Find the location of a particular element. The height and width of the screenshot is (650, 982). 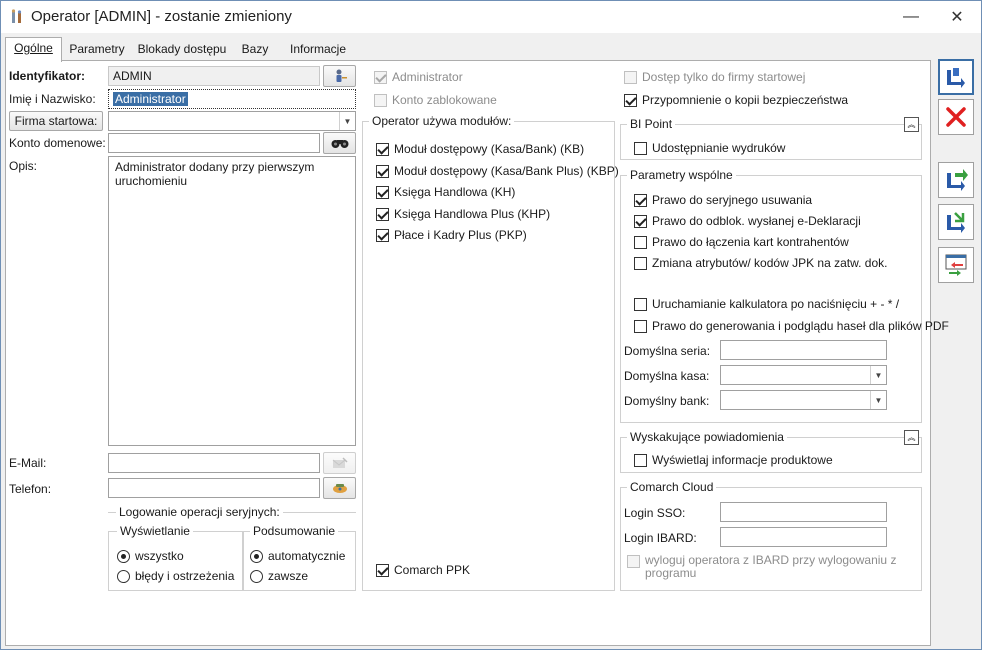

module-khp-checkbox: Księga Handlowa Plus (KHP) is located at coordinates (463, 214).